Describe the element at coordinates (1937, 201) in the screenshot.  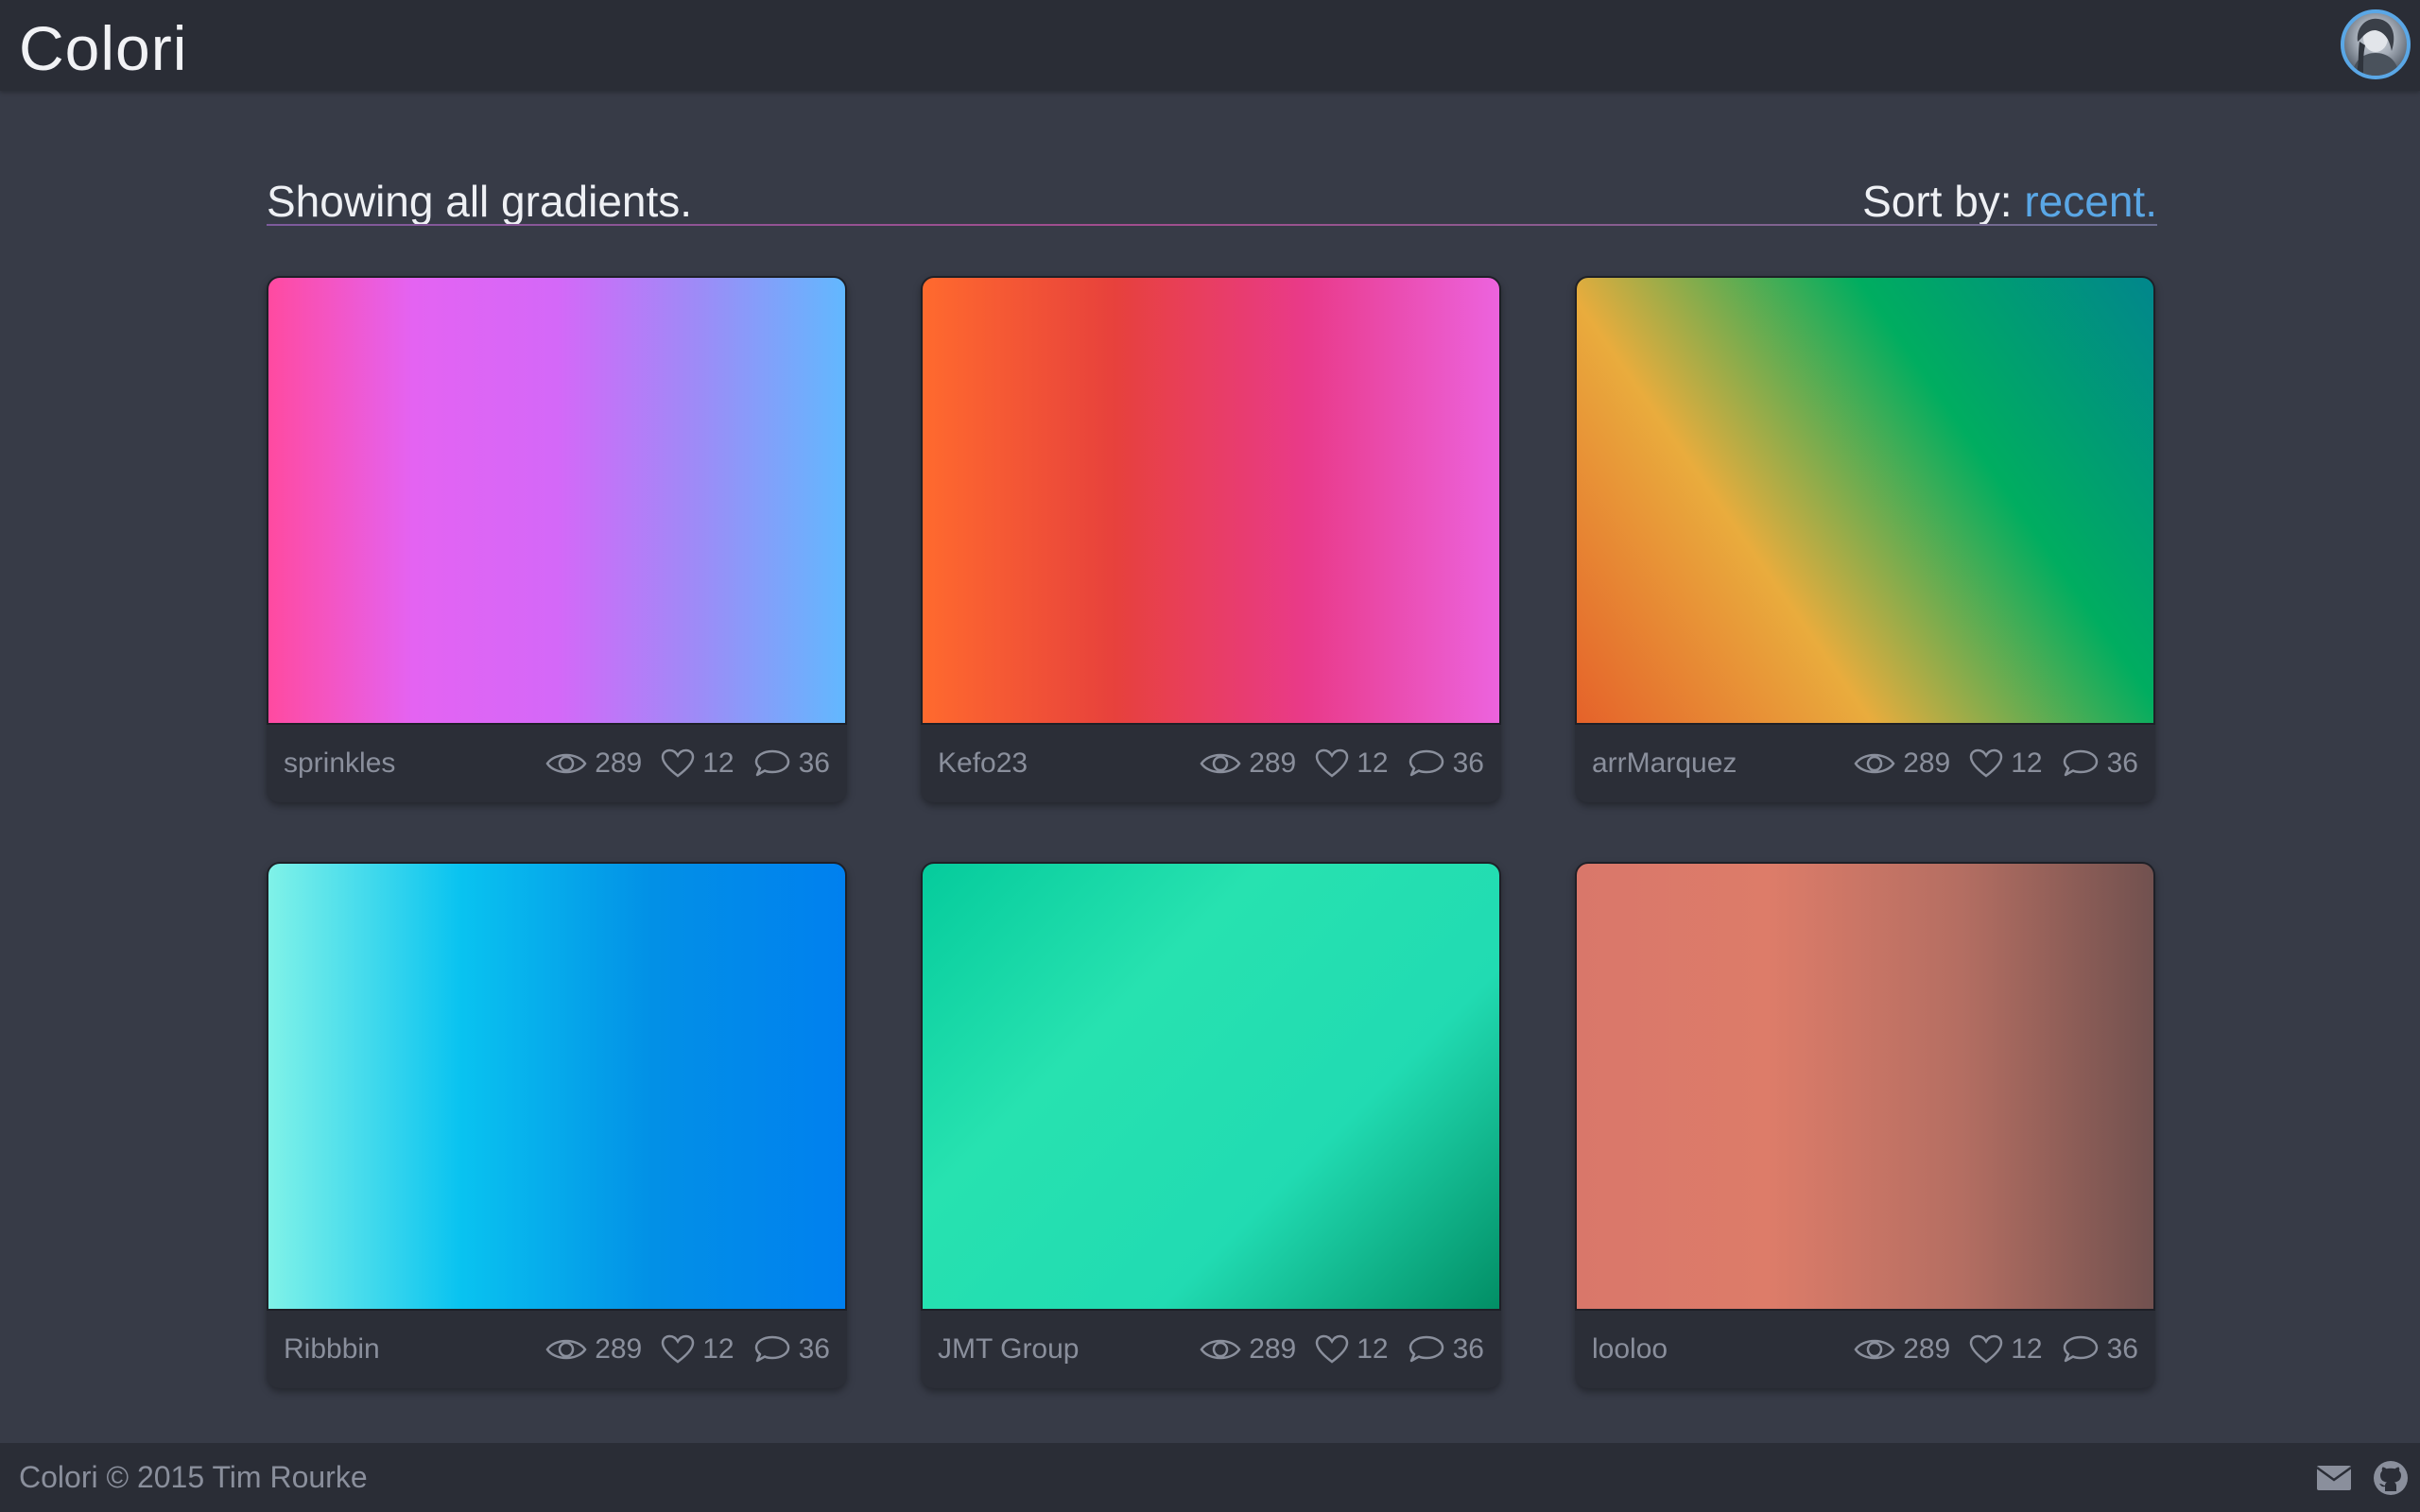
I see `sort-label: Sort by:` at that location.